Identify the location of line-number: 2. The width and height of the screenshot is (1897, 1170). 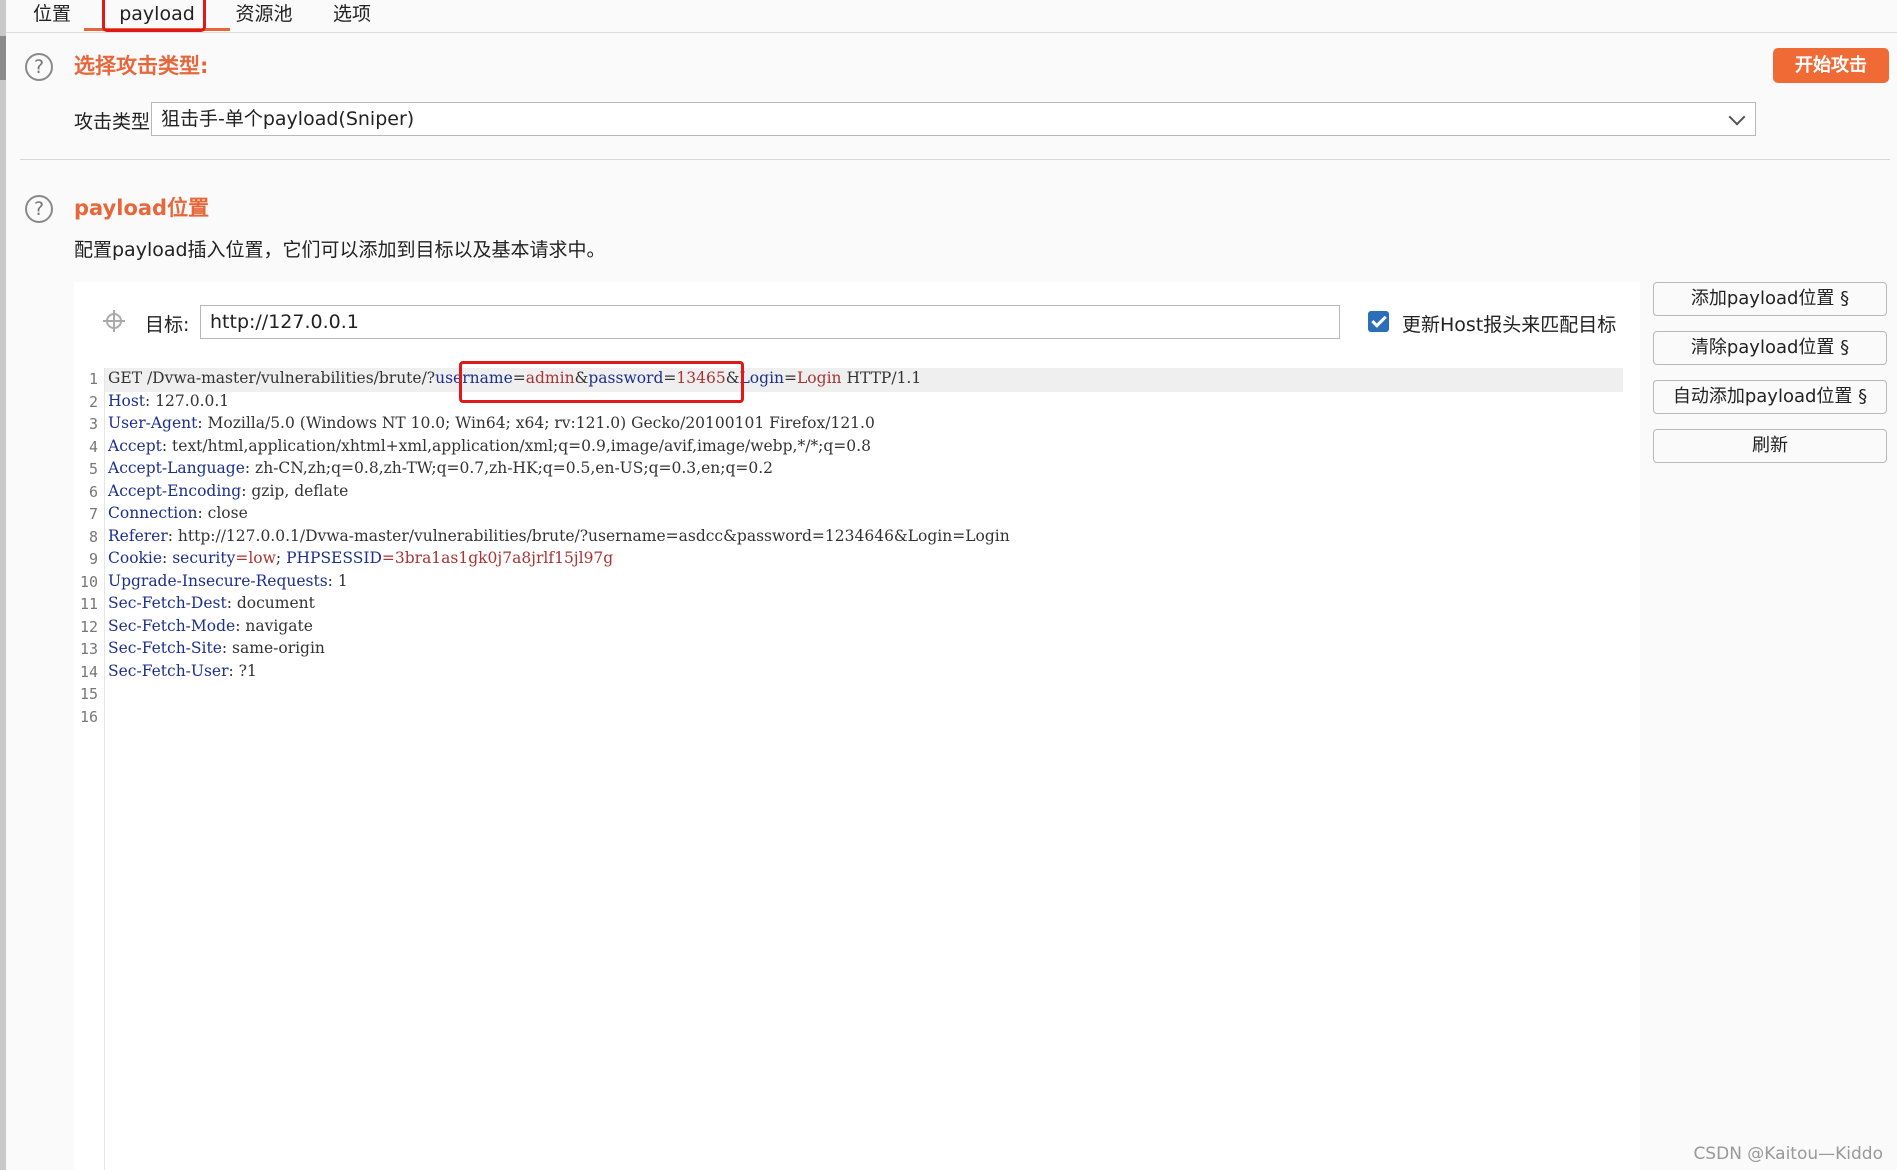
(93, 401).